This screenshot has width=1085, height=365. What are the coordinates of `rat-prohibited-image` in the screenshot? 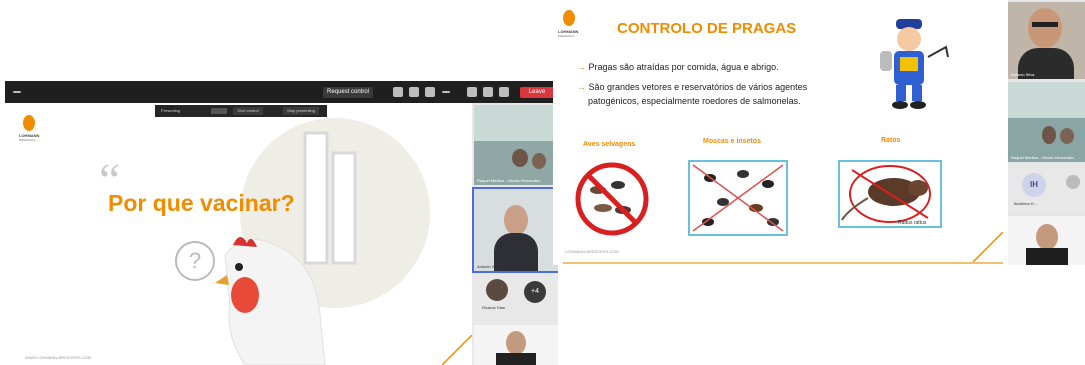 It's located at (890, 194).